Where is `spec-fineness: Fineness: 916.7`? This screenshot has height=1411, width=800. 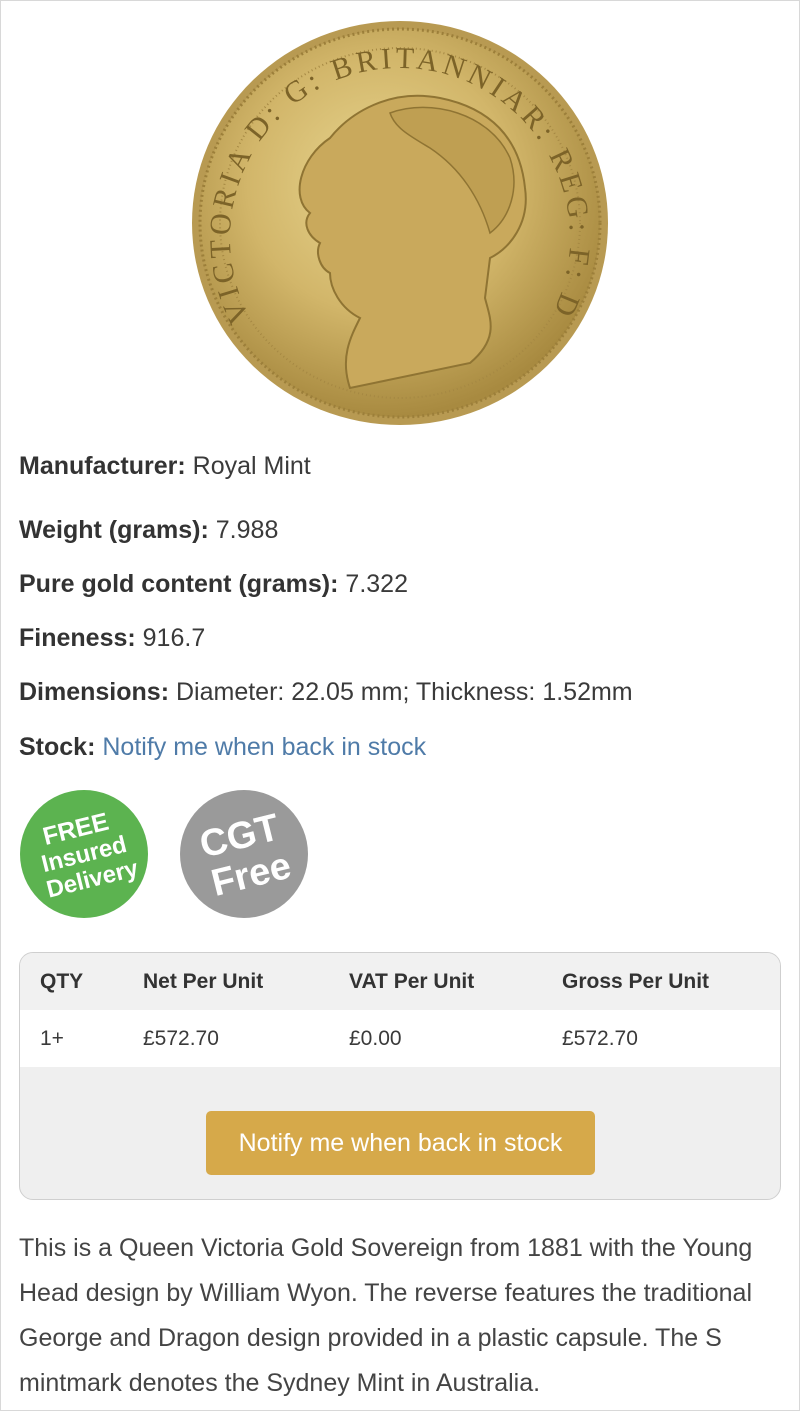 spec-fineness: Fineness: 916.7 is located at coordinates (112, 638).